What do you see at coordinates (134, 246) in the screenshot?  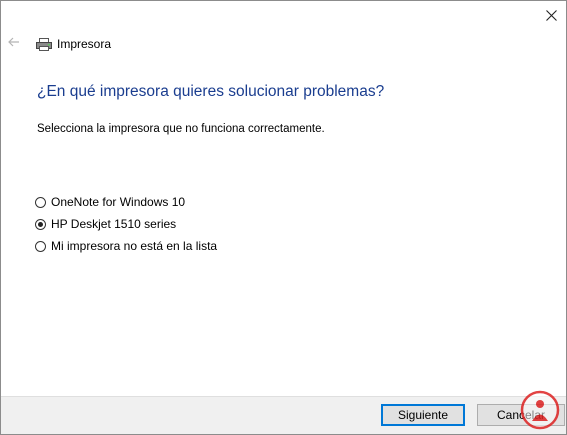 I see `option-label: Mi impresora no está en la lista` at bounding box center [134, 246].